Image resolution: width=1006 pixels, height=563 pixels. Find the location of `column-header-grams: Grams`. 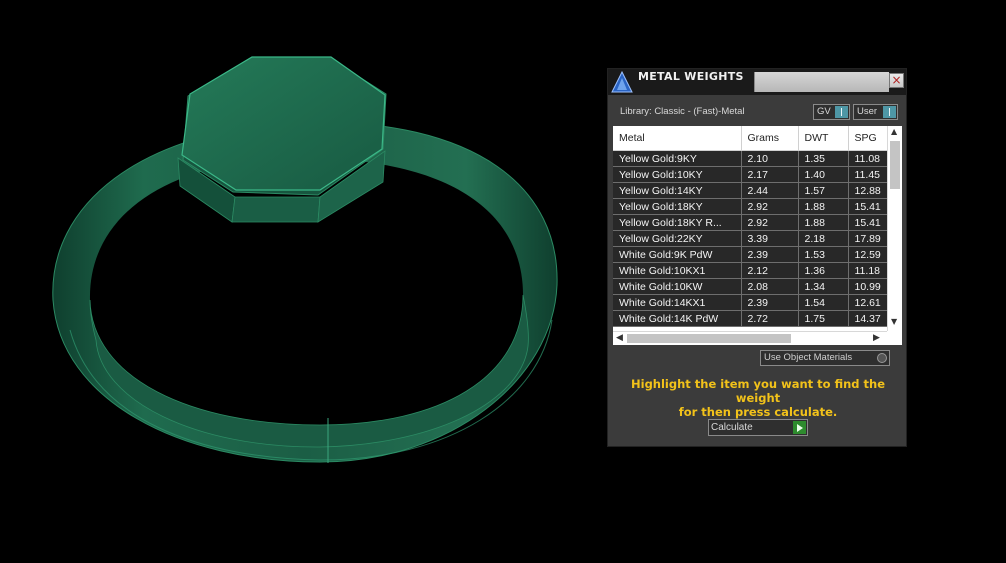

column-header-grams: Grams is located at coordinates (770, 138).